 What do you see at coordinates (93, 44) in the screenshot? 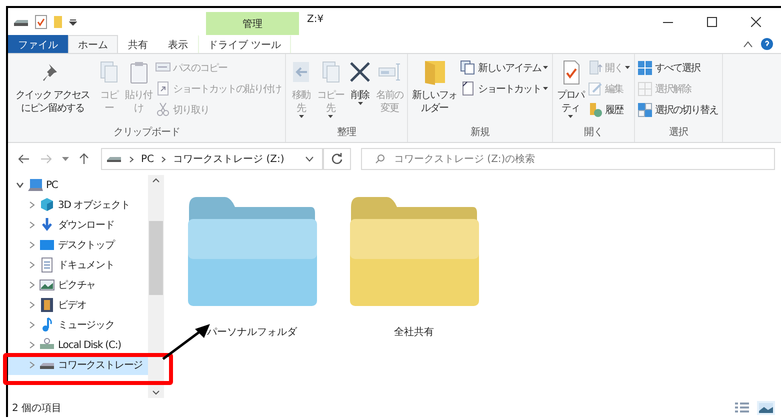
I see `ribbon-tab: ホーム` at bounding box center [93, 44].